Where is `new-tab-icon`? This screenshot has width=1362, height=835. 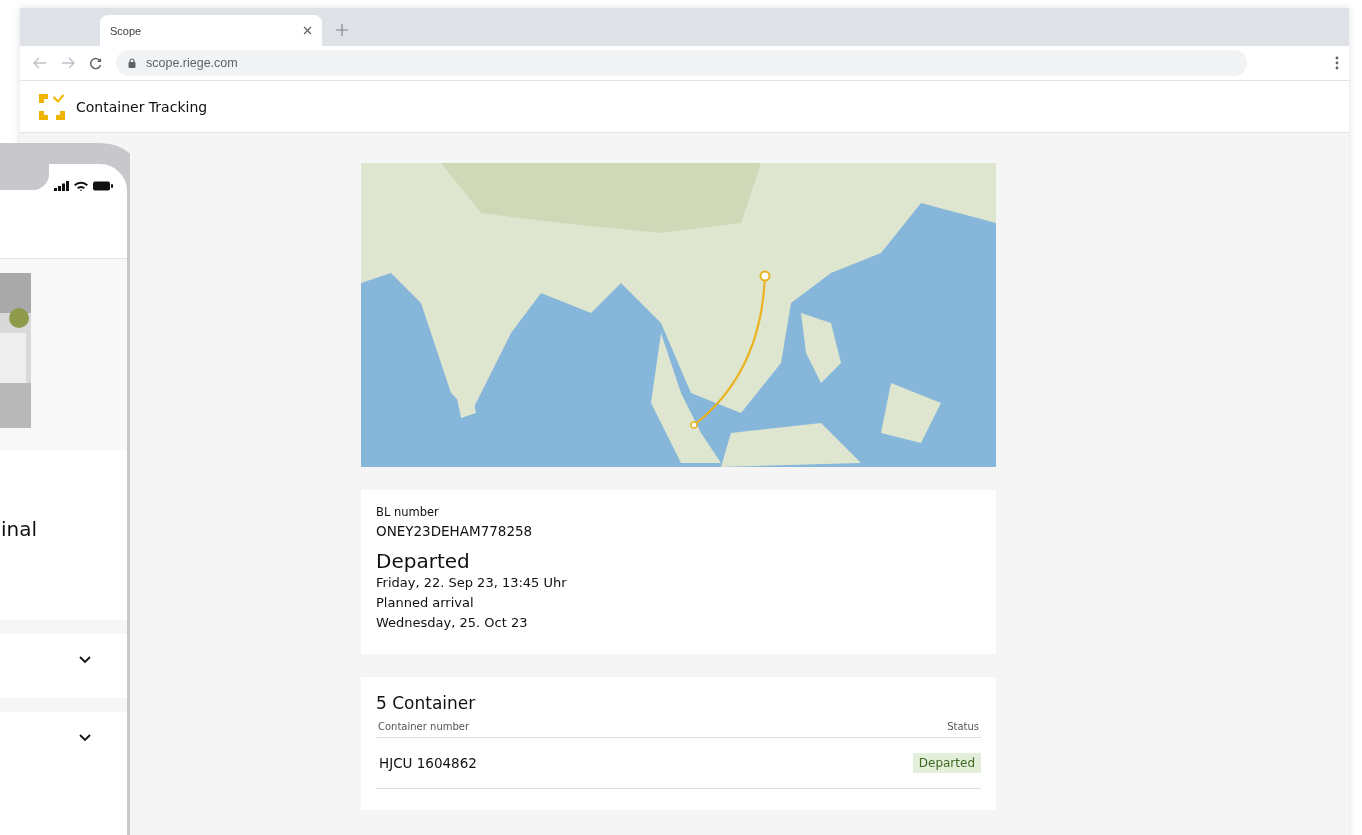
new-tab-icon is located at coordinates (342, 30).